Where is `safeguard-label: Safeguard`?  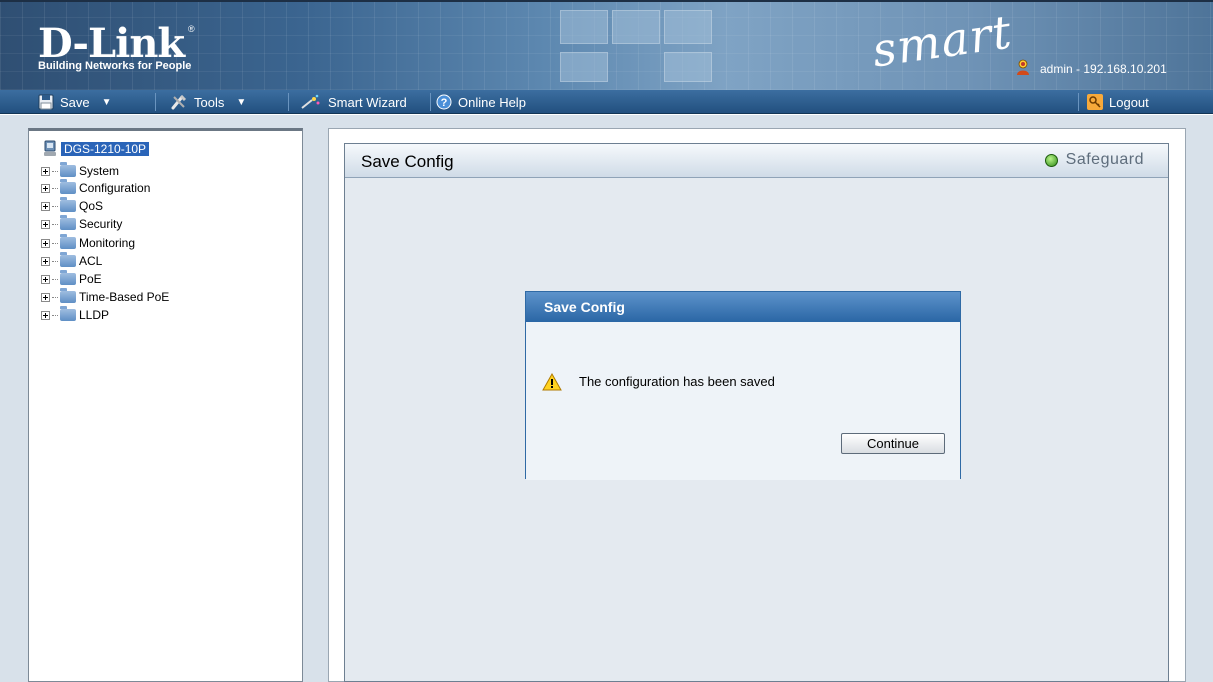 safeguard-label: Safeguard is located at coordinates (1104, 159).